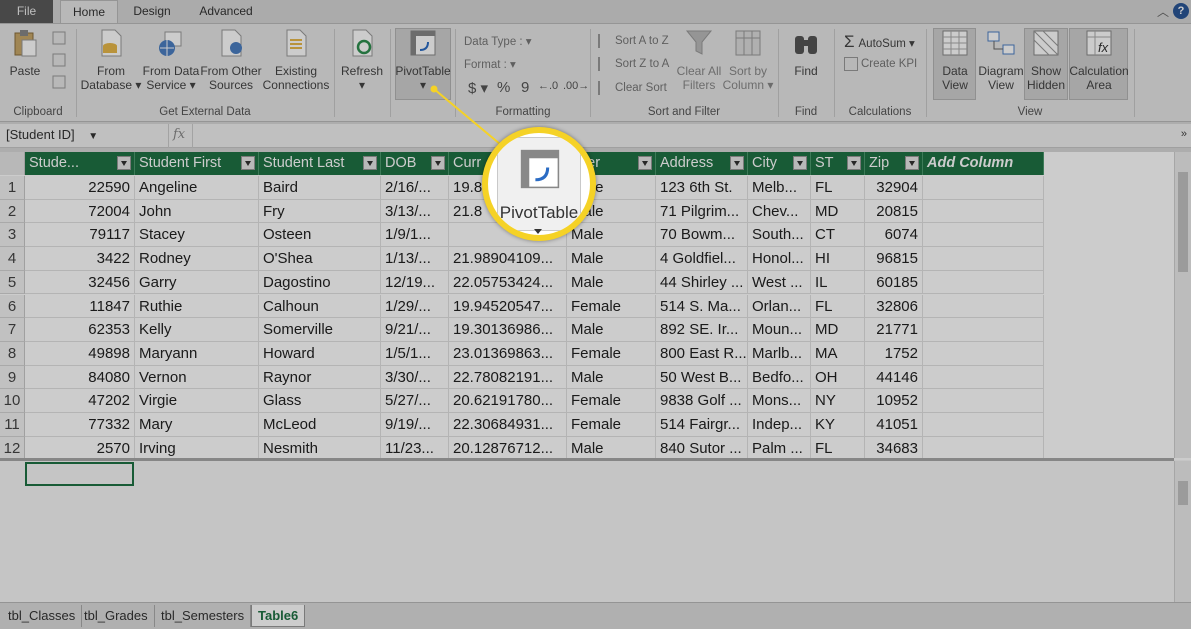 The image size is (1191, 629). Describe the element at coordinates (12, 259) in the screenshot. I see `row-number: 4` at that location.